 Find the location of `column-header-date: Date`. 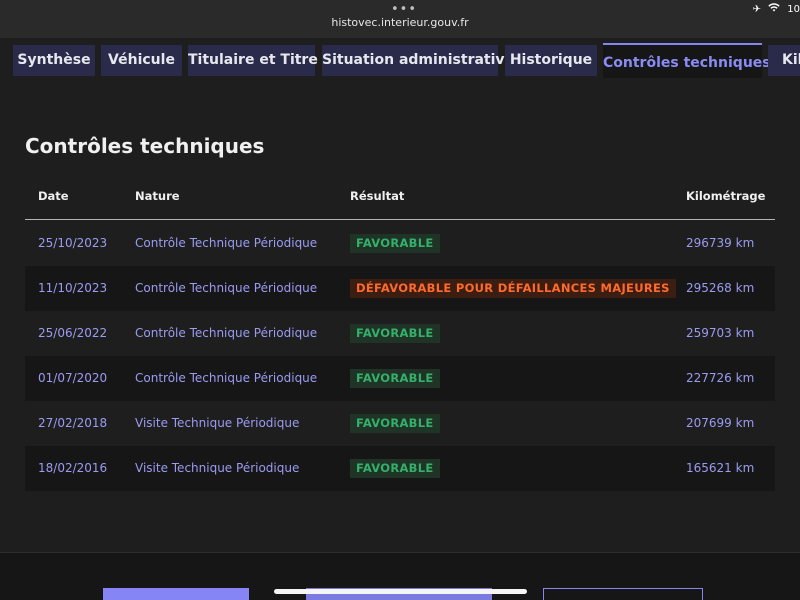

column-header-date: Date is located at coordinates (53, 196).